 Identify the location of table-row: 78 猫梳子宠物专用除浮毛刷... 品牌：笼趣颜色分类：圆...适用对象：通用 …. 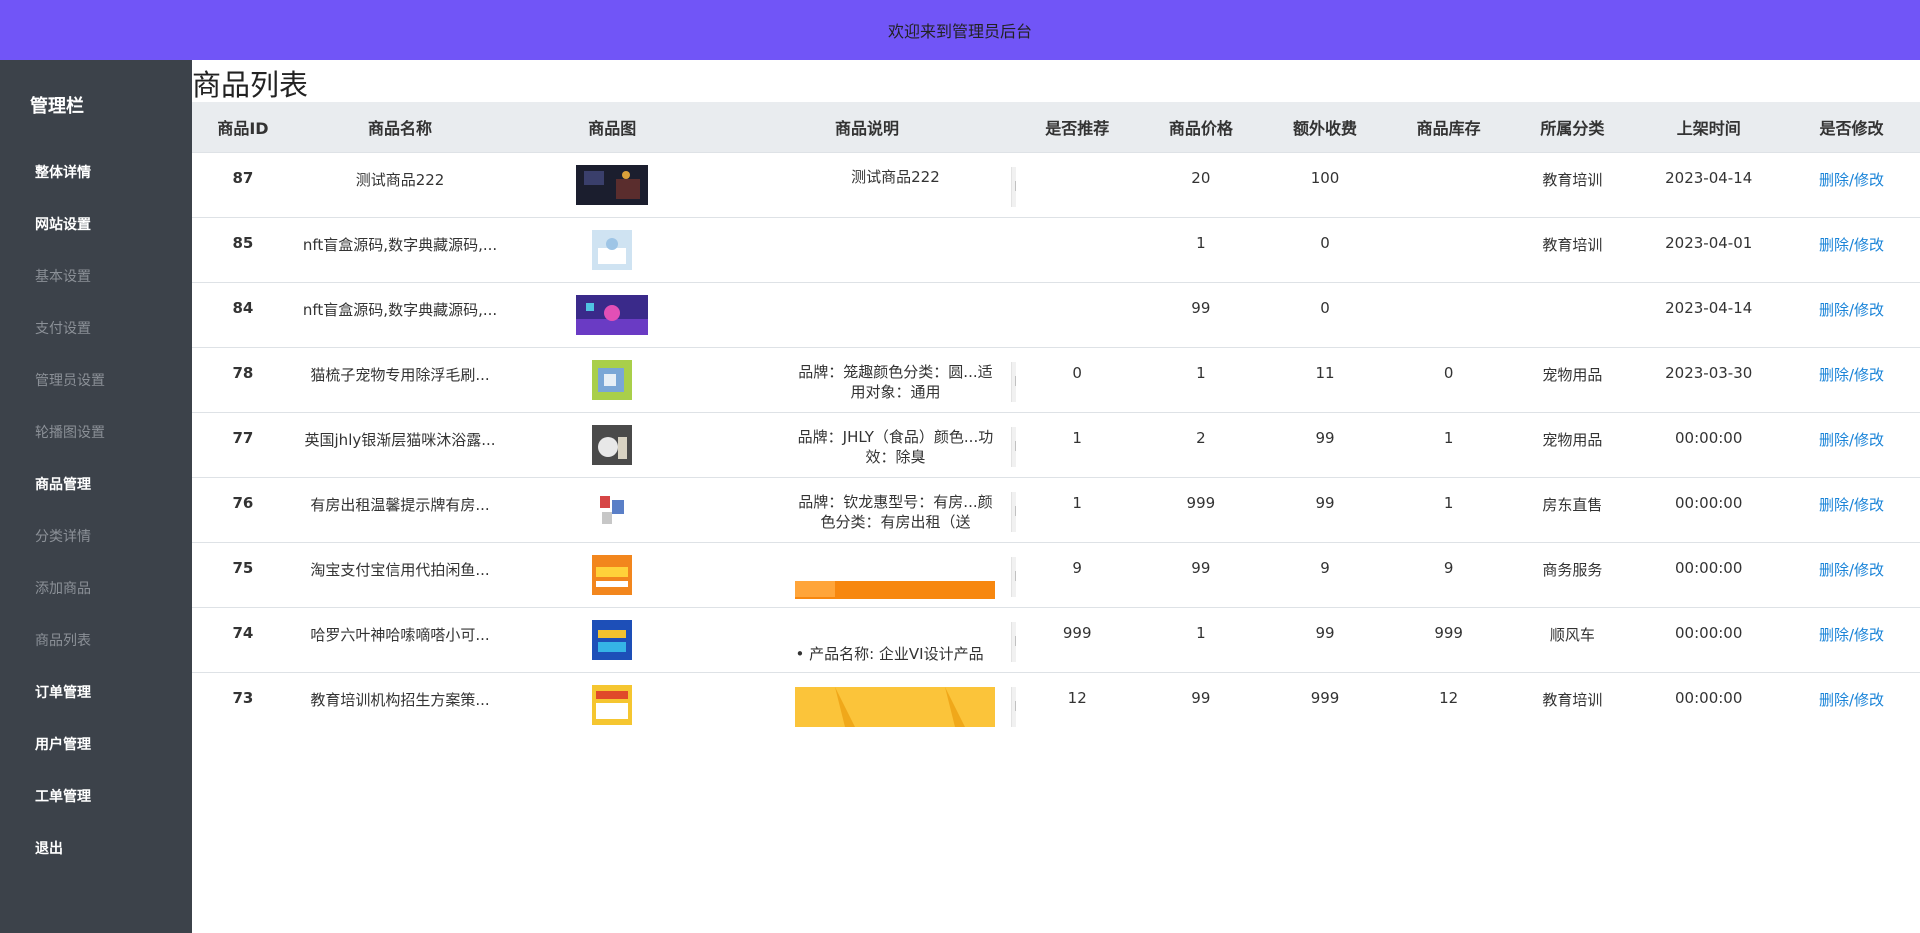
(1056, 379).